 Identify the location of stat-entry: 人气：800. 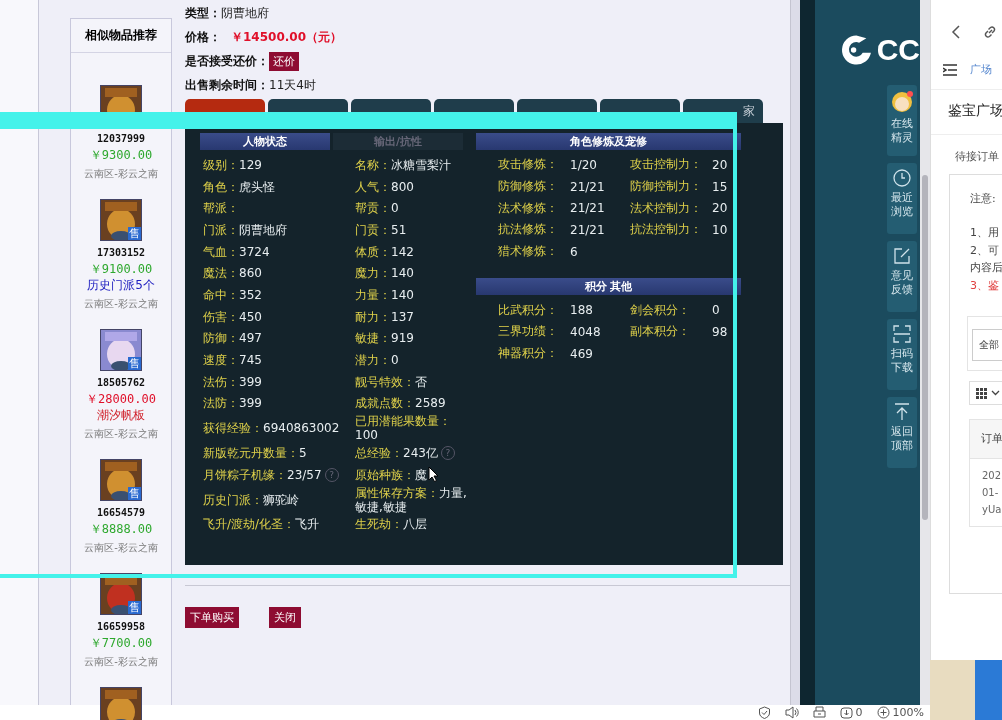
(384, 186).